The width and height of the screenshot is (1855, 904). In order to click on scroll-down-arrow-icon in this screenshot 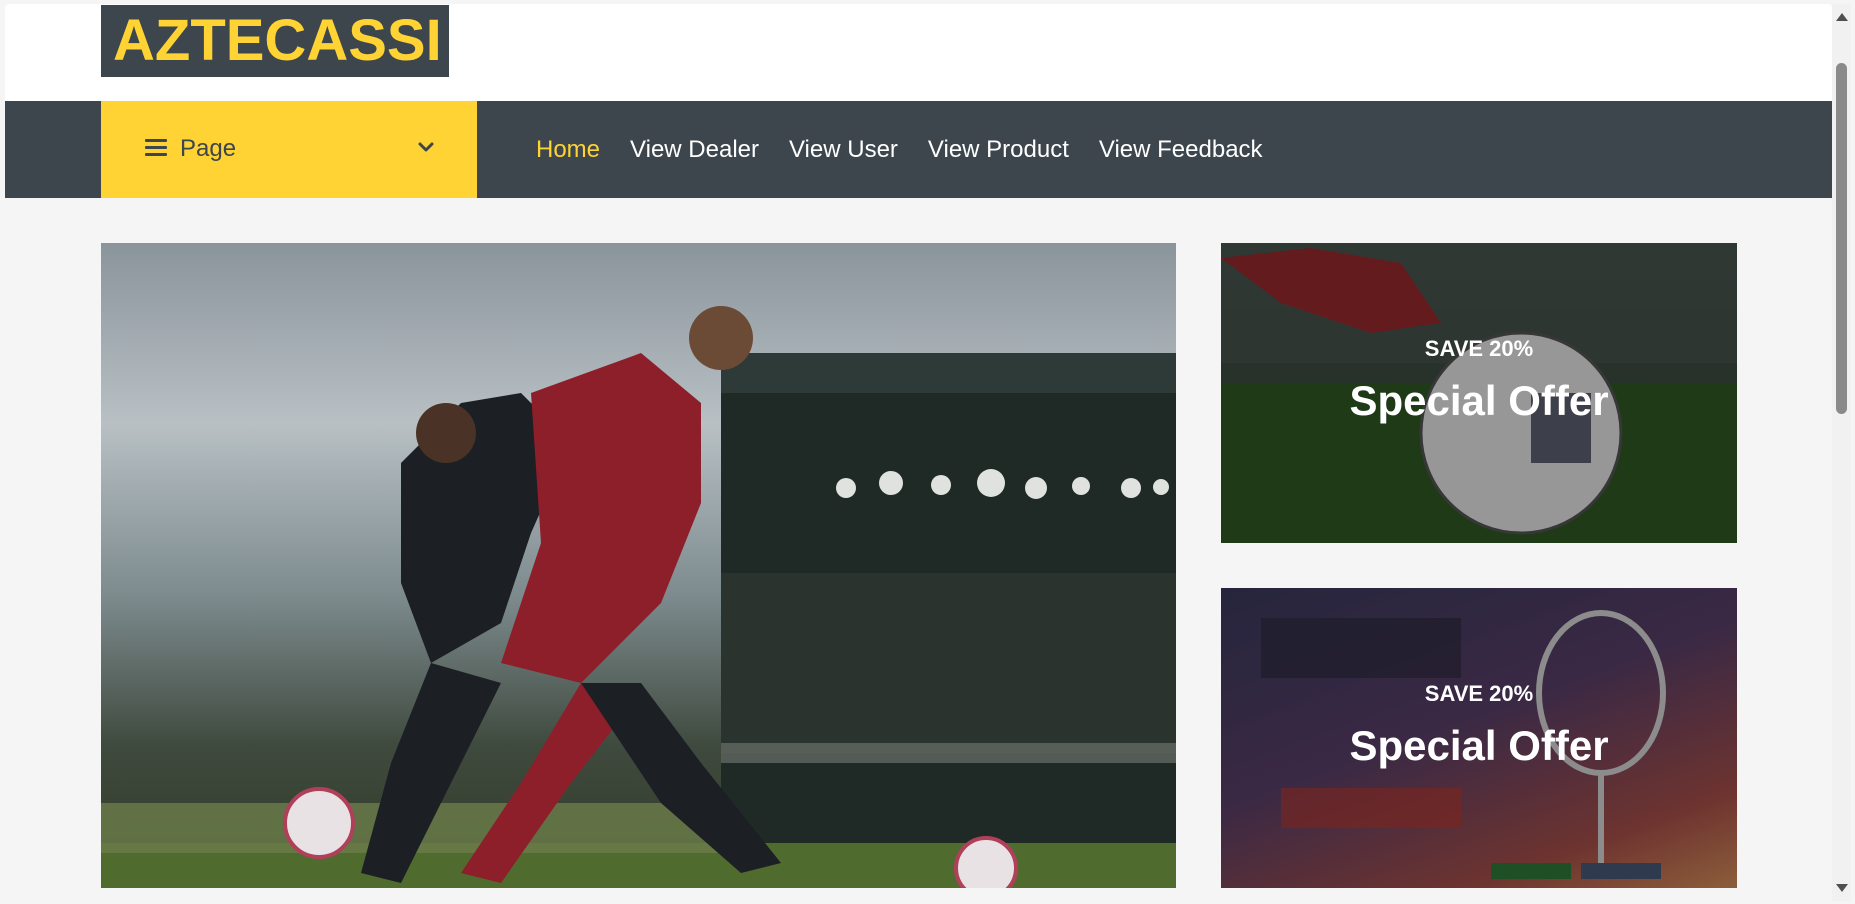, I will do `click(1842, 888)`.